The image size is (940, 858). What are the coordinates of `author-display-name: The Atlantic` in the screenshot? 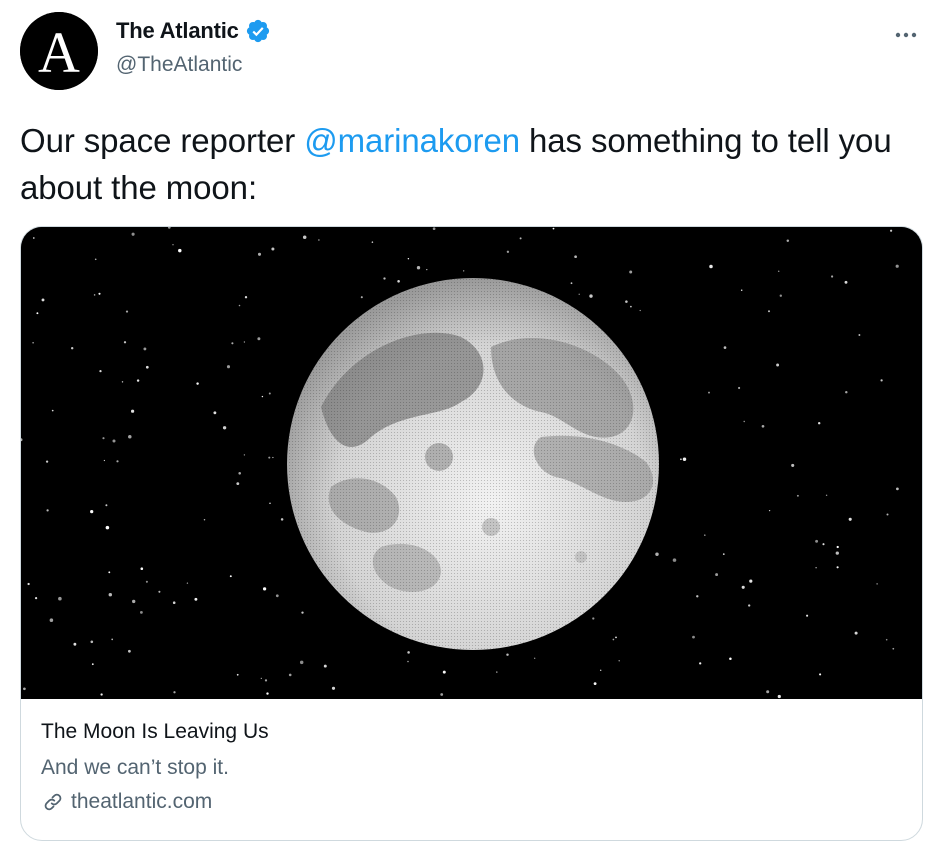 It's located at (177, 31).